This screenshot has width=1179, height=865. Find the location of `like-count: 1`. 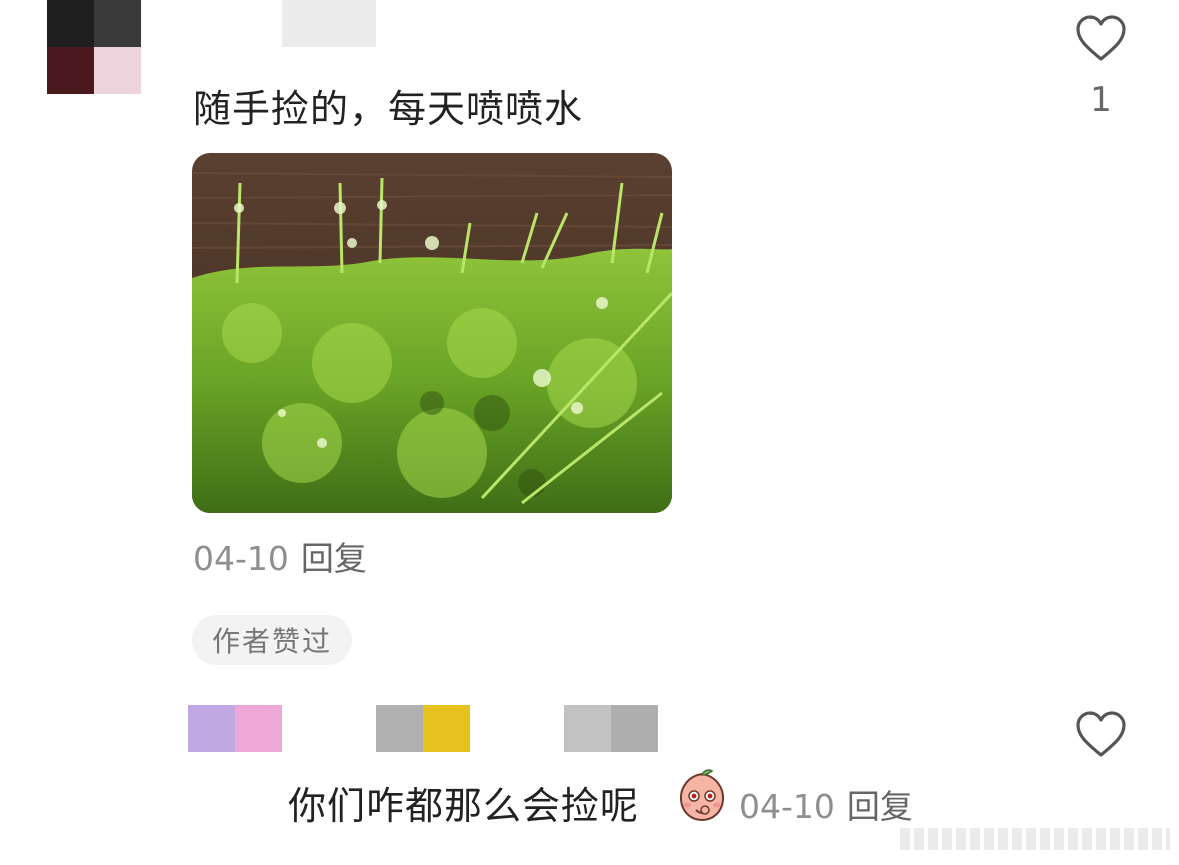

like-count: 1 is located at coordinates (1101, 100).